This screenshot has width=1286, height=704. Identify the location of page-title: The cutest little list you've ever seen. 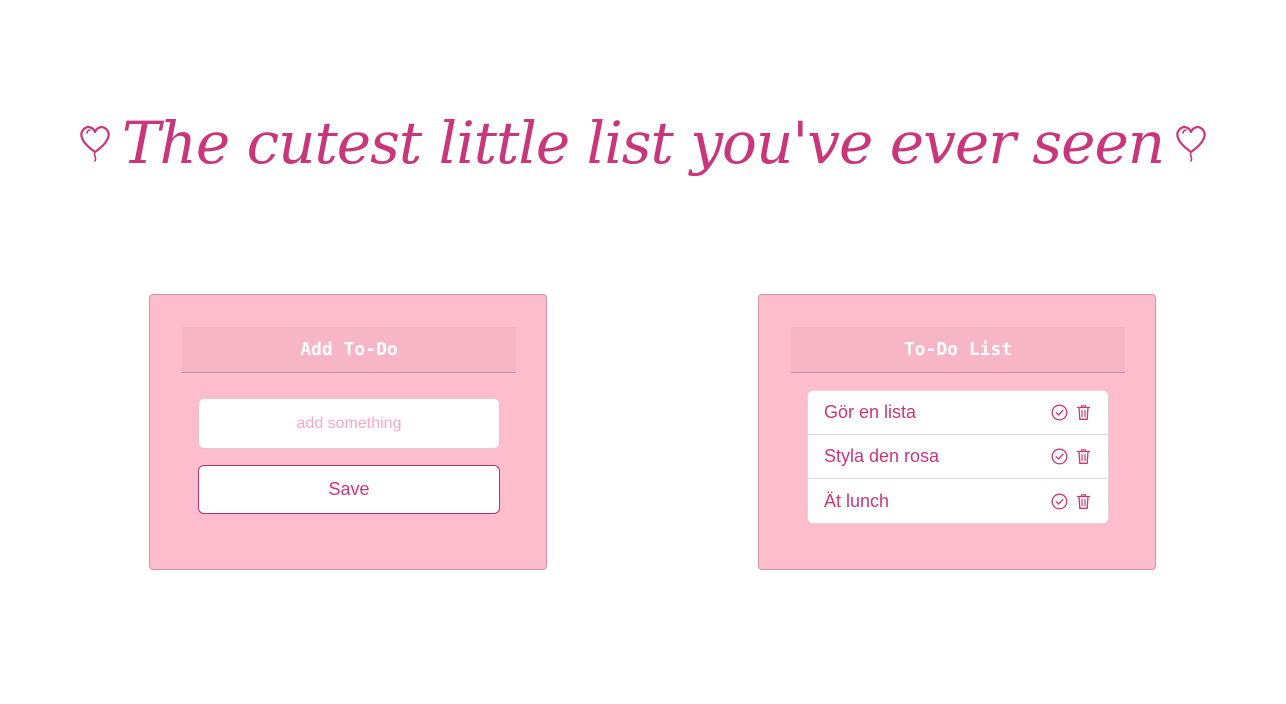
(643, 143).